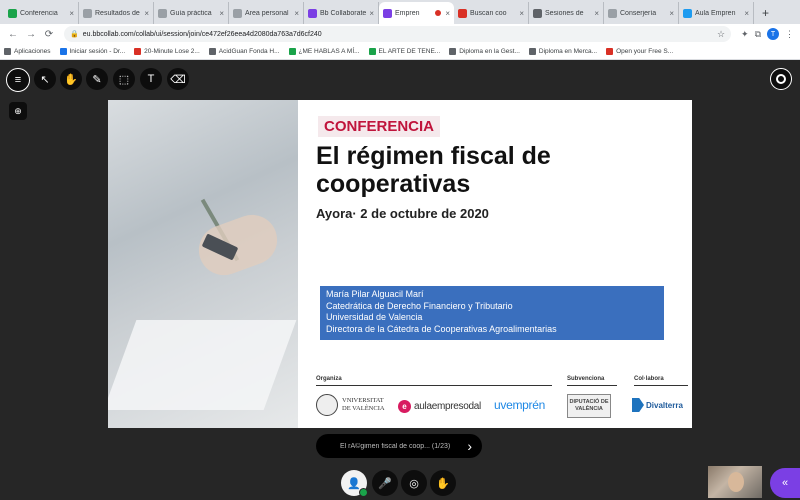 The height and width of the screenshot is (500, 800). What do you see at coordinates (341, 13) in the screenshot?
I see `browser-tab: Bb Collaborate ×` at bounding box center [341, 13].